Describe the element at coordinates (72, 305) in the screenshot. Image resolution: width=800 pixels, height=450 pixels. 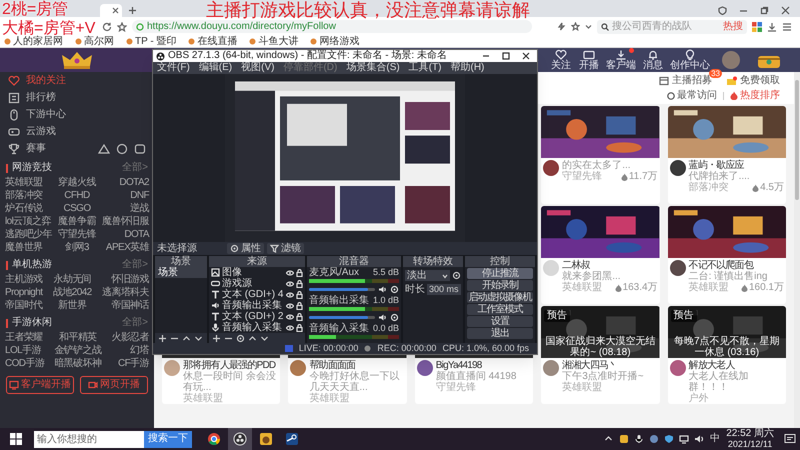
I see `category-link: 新世界` at that location.